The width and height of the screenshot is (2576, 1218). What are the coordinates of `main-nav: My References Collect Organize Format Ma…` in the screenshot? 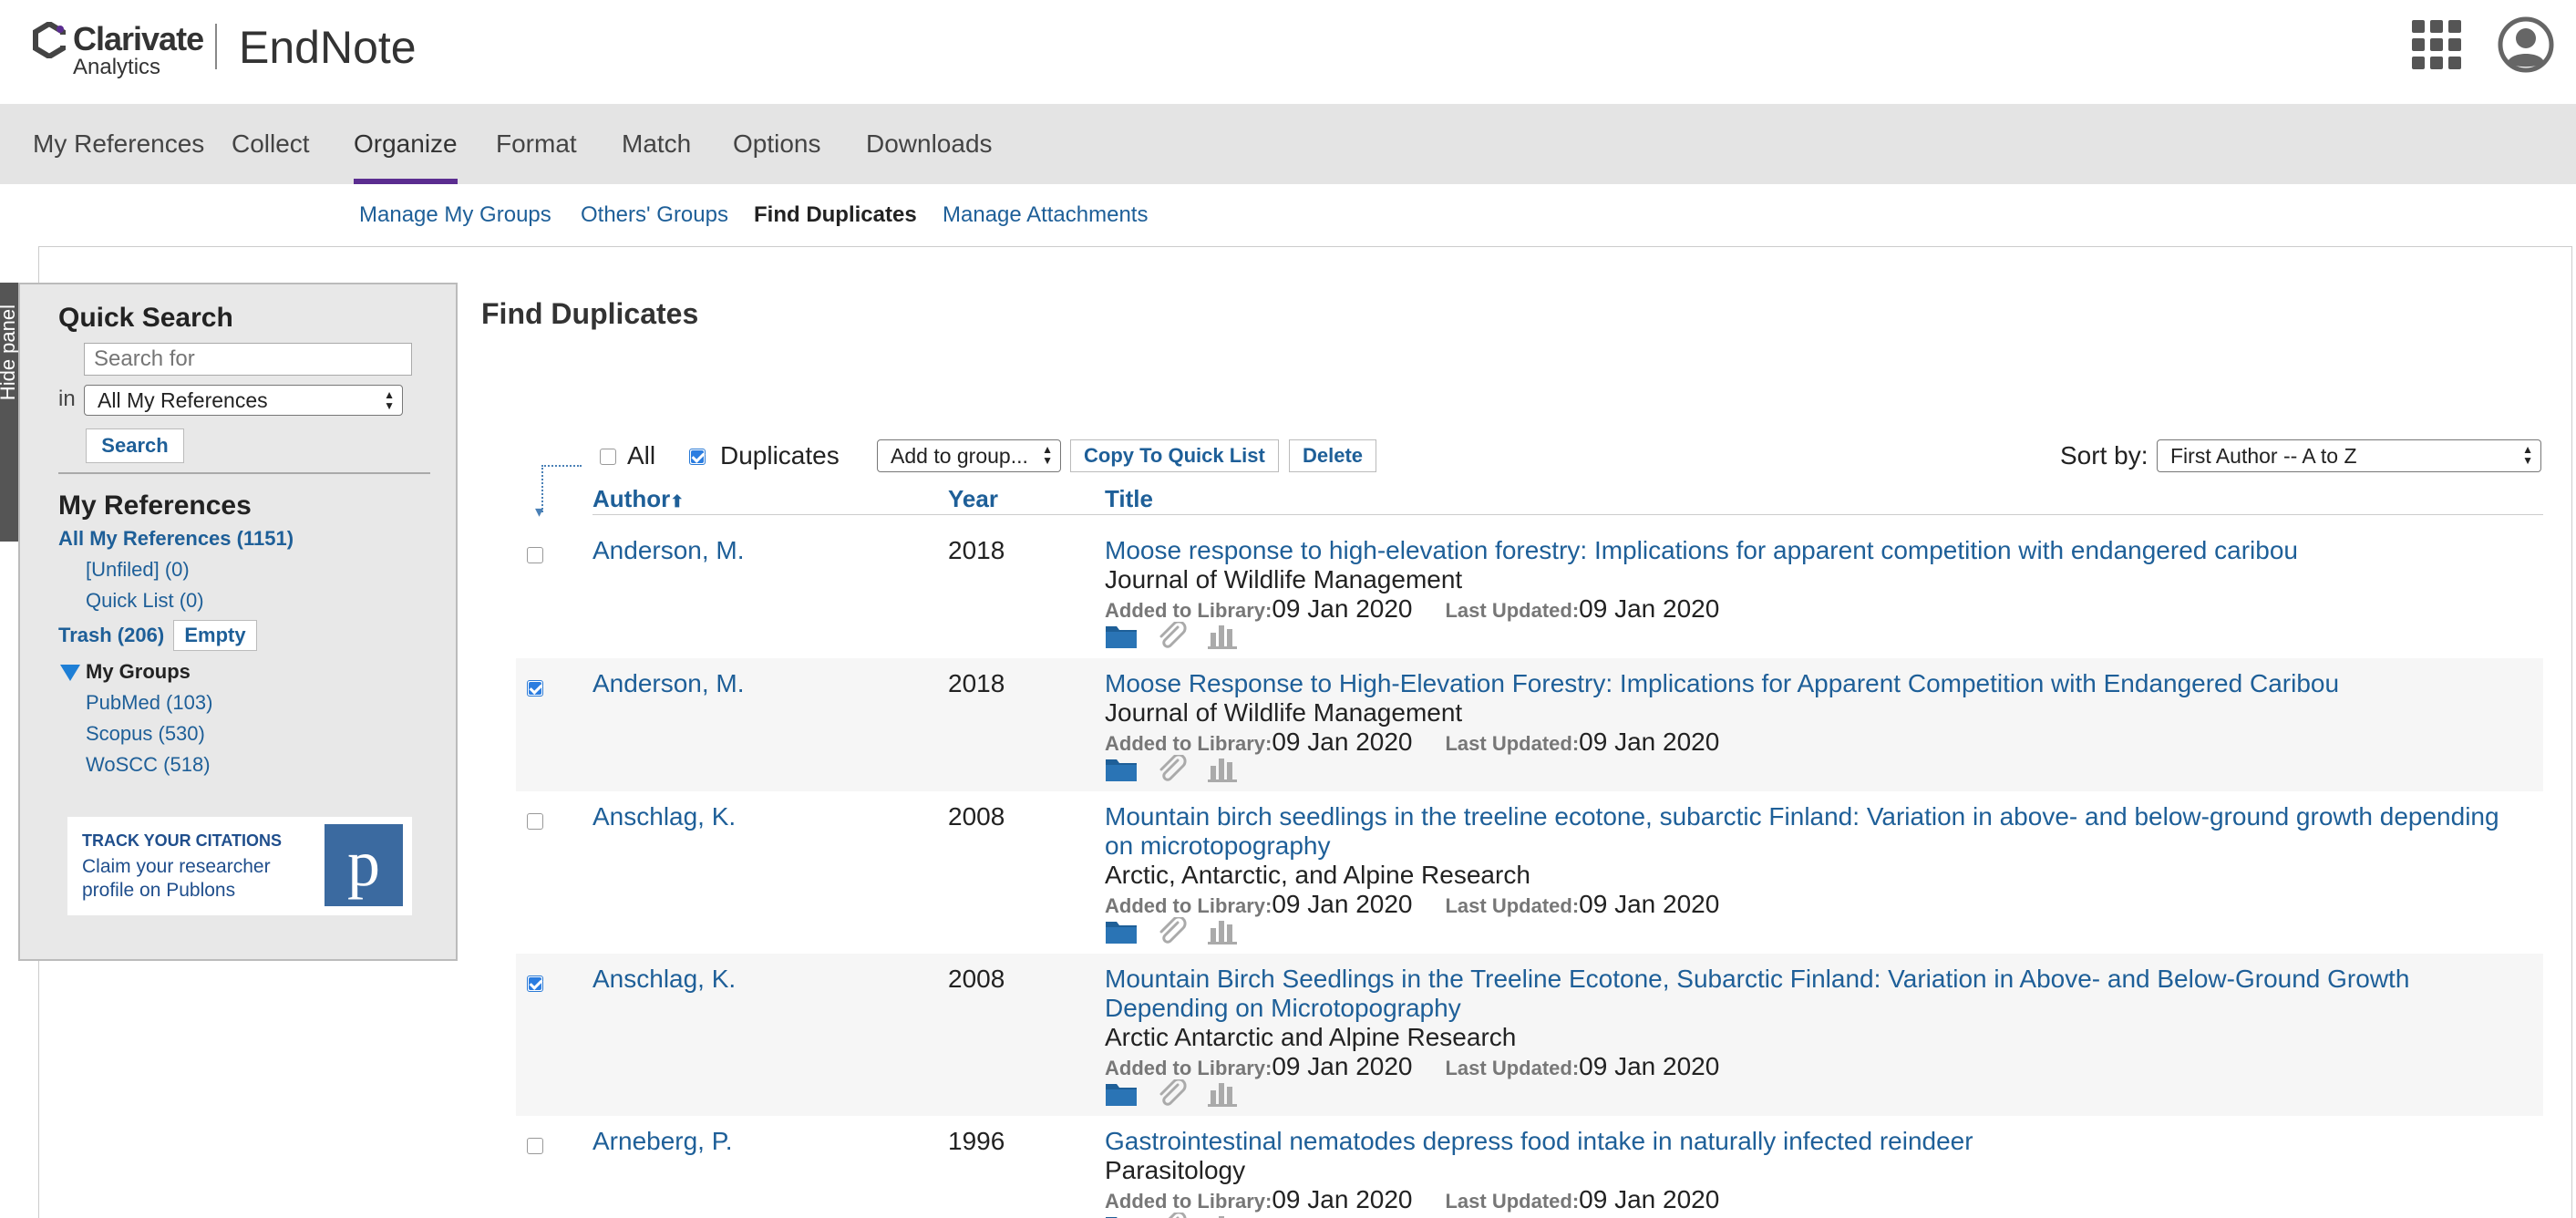 It's located at (1288, 144).